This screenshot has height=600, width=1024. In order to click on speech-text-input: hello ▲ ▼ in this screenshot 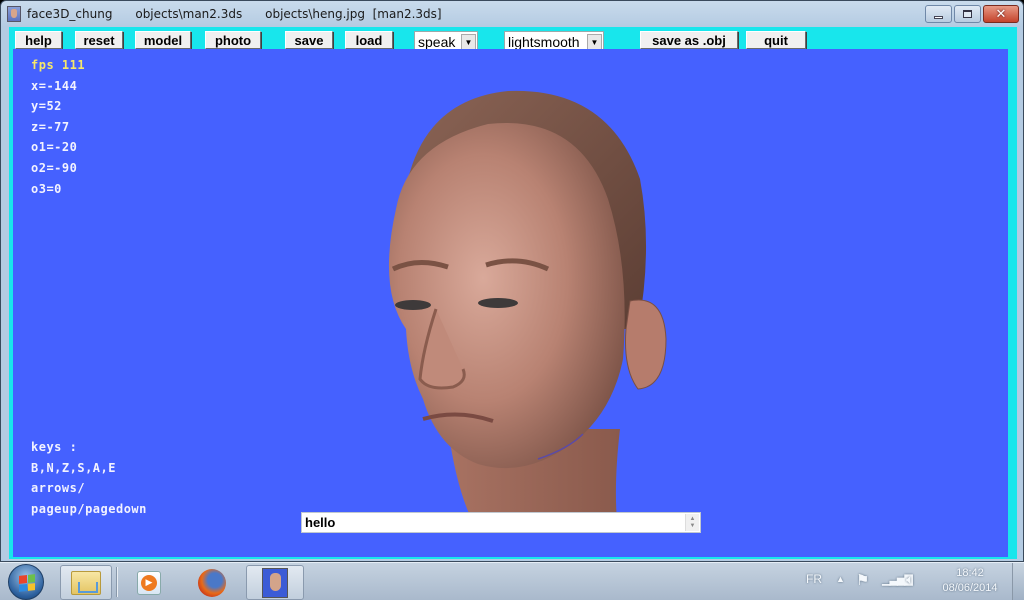, I will do `click(501, 522)`.